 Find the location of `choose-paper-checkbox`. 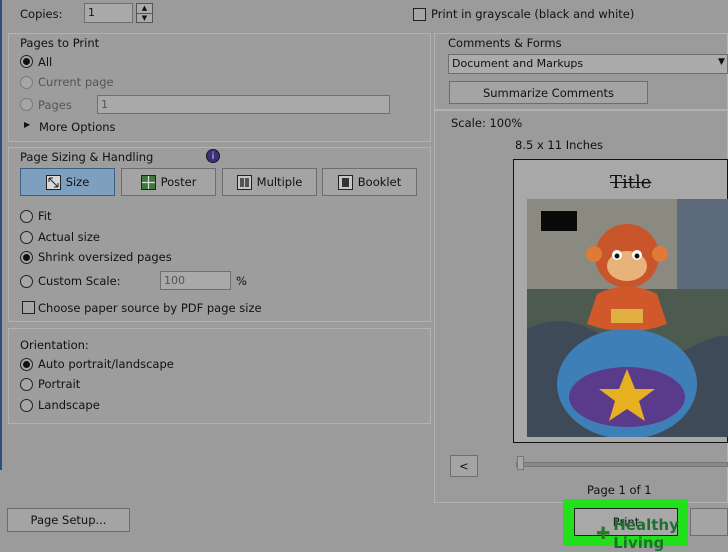

choose-paper-checkbox is located at coordinates (28, 307).